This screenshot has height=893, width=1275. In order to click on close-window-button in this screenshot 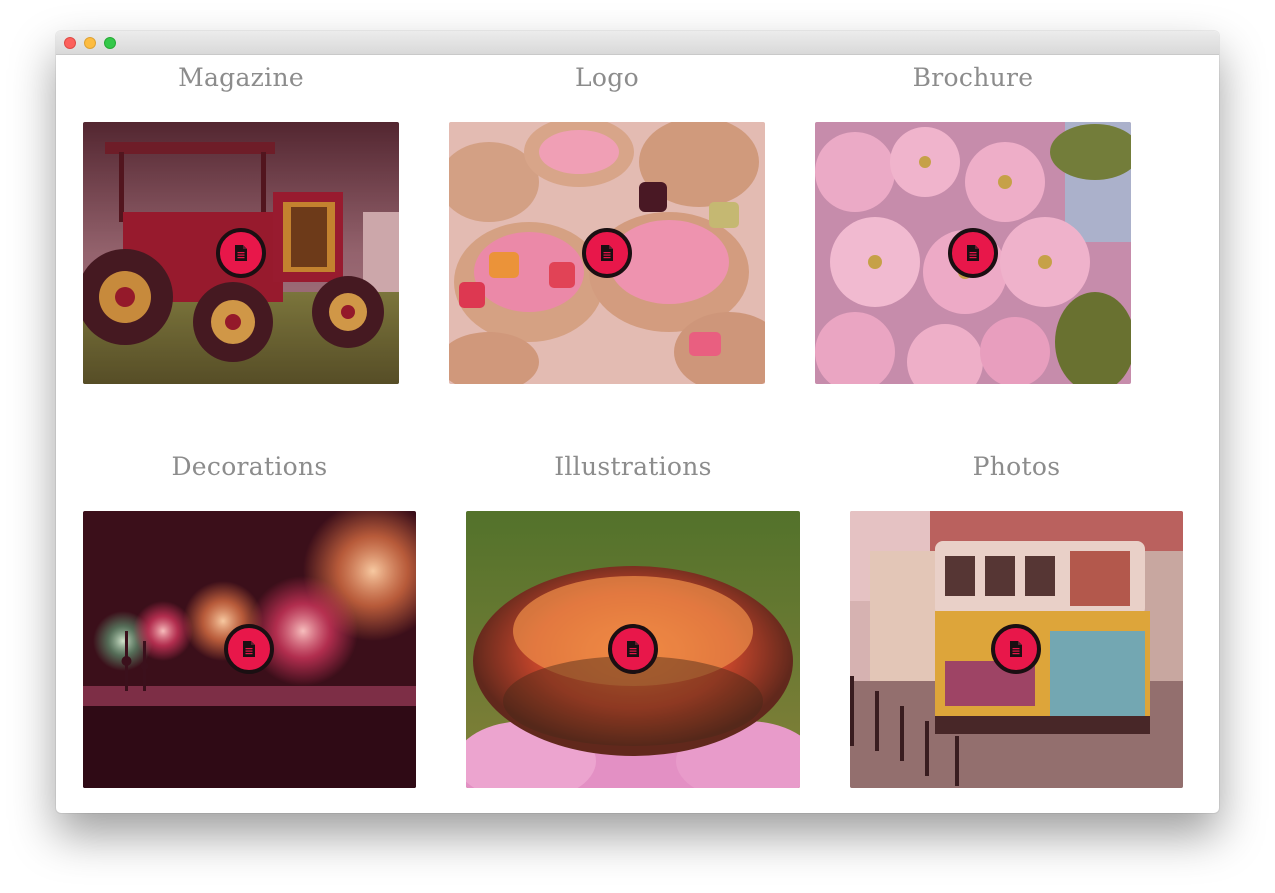, I will do `click(70, 43)`.